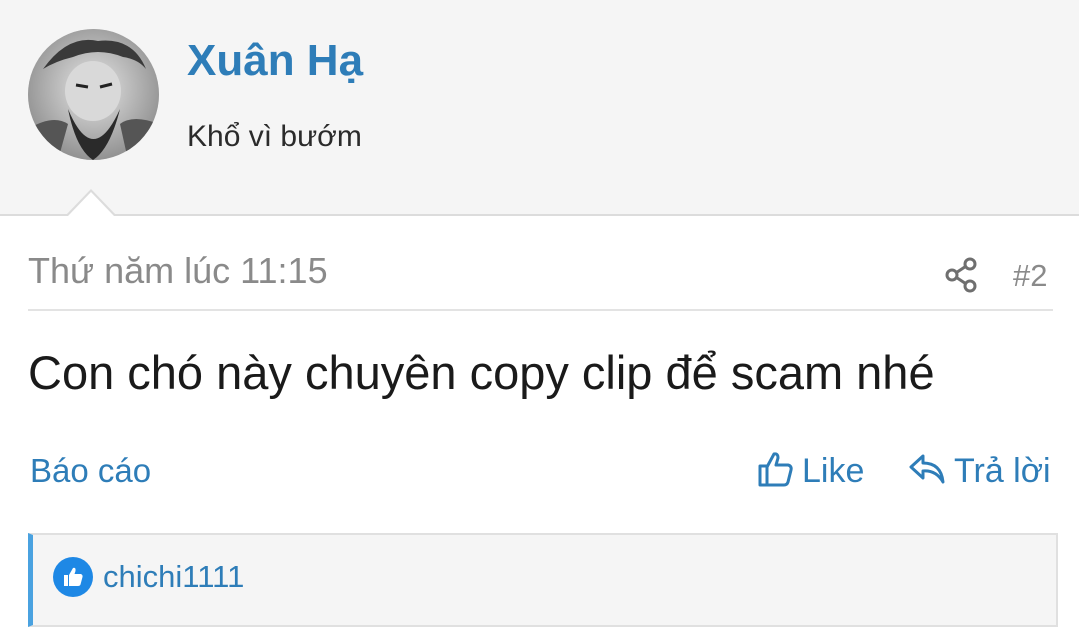 Image resolution: width=1079 pixels, height=627 pixels. Describe the element at coordinates (274, 136) in the screenshot. I see `user-title: Khổ vì bướm` at that location.